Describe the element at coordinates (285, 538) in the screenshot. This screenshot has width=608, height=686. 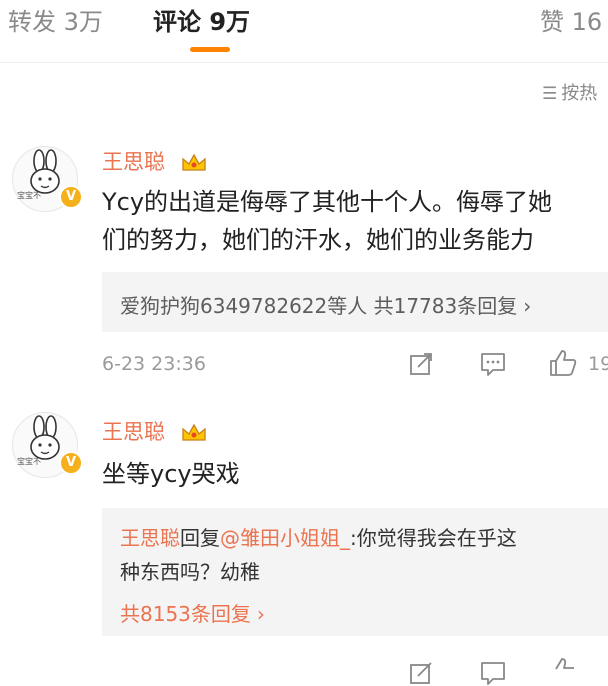
I see `reply-mention: @雏田小姐姐_` at that location.